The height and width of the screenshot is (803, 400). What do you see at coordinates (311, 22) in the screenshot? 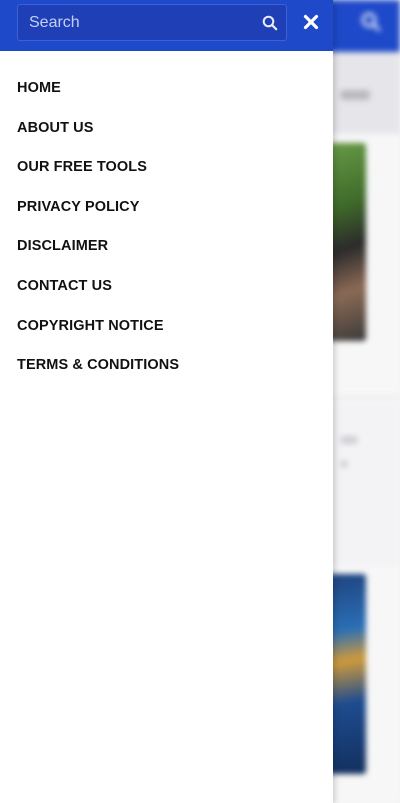
I see `close-icon` at bounding box center [311, 22].